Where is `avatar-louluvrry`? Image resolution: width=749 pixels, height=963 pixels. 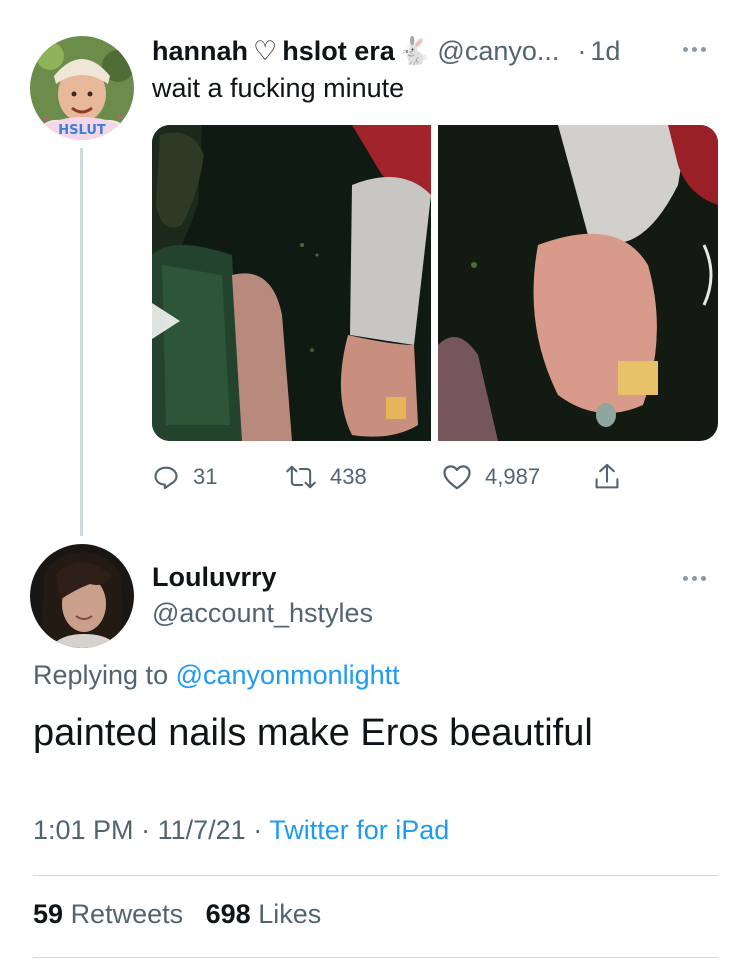 avatar-louluvrry is located at coordinates (82, 596).